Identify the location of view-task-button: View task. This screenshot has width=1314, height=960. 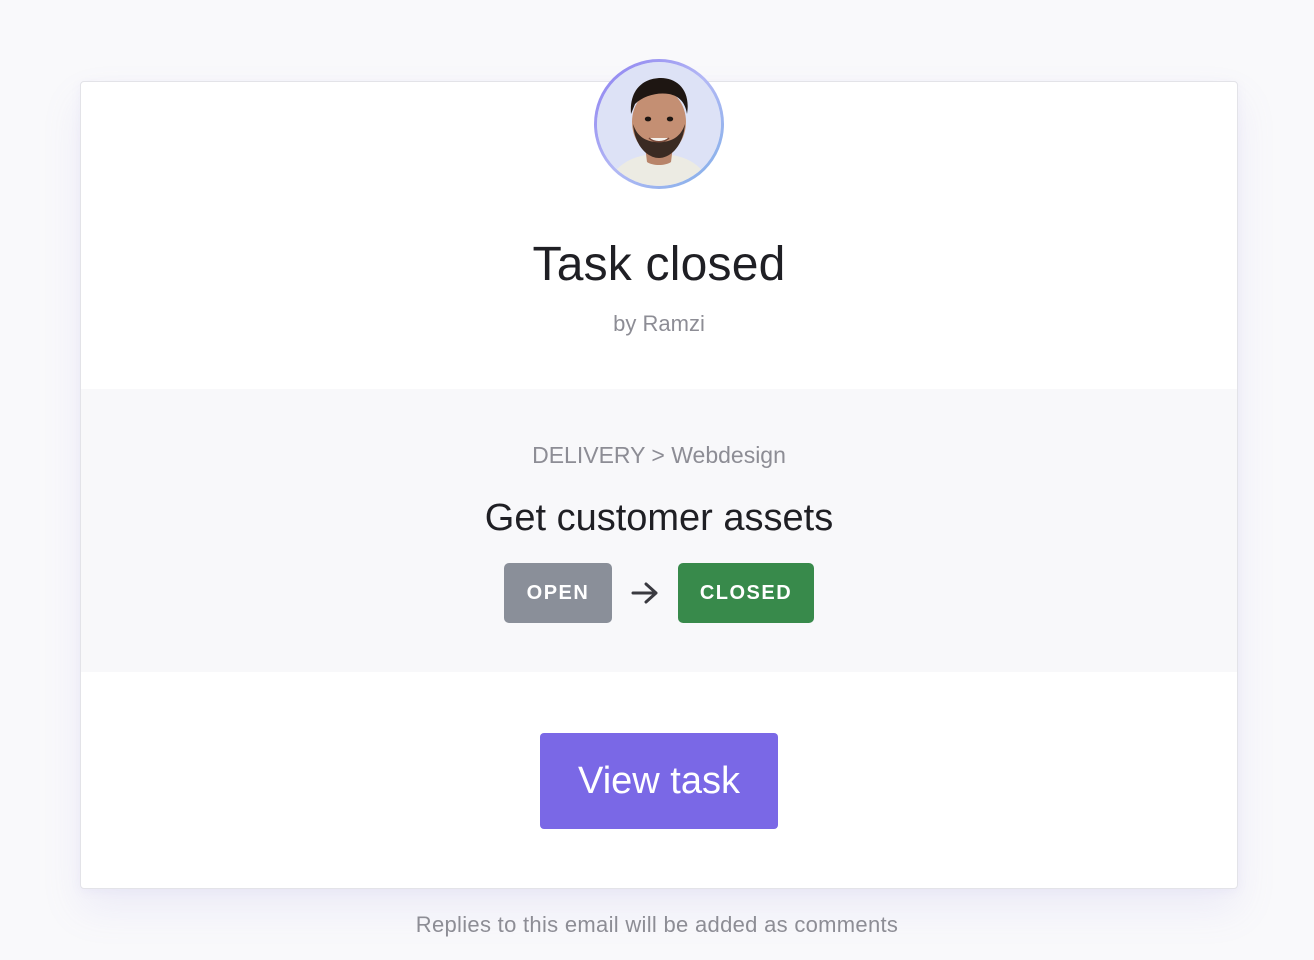
(659, 781).